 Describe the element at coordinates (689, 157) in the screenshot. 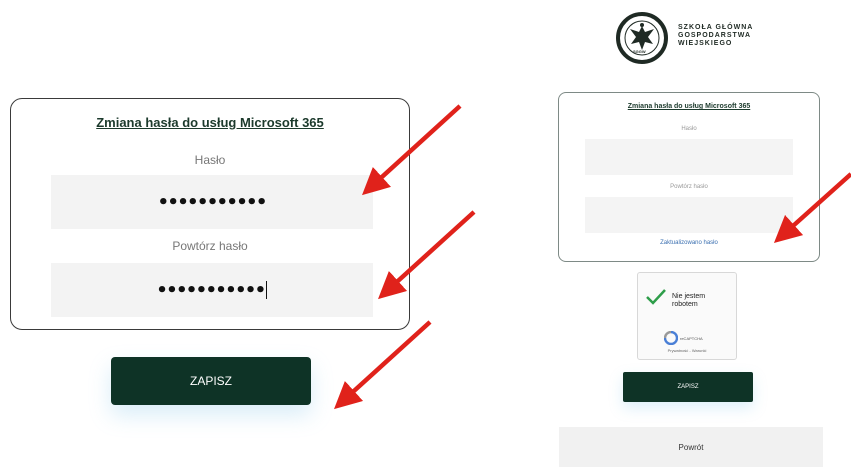

I see `password-input-small` at that location.